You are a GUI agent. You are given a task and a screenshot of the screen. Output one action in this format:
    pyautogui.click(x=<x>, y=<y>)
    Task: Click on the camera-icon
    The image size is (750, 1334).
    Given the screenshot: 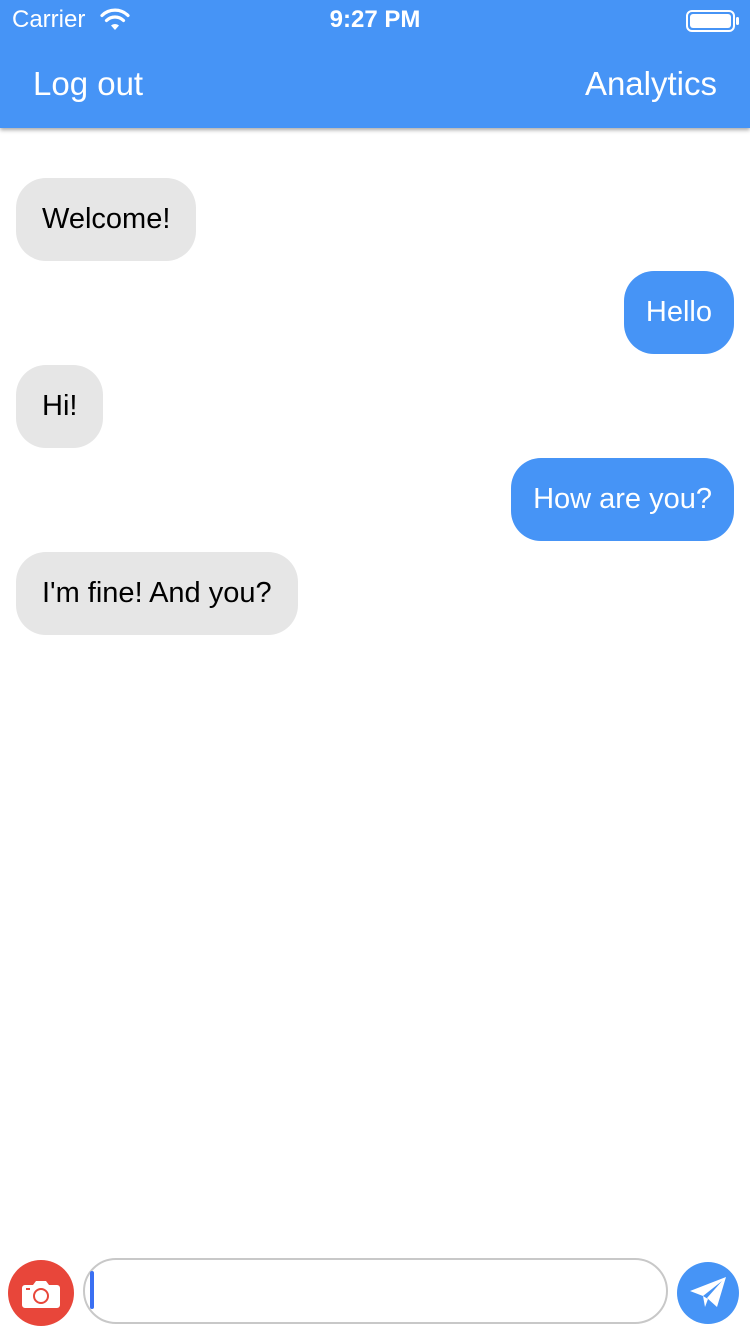 What is the action you would take?
    pyautogui.click(x=41, y=1294)
    